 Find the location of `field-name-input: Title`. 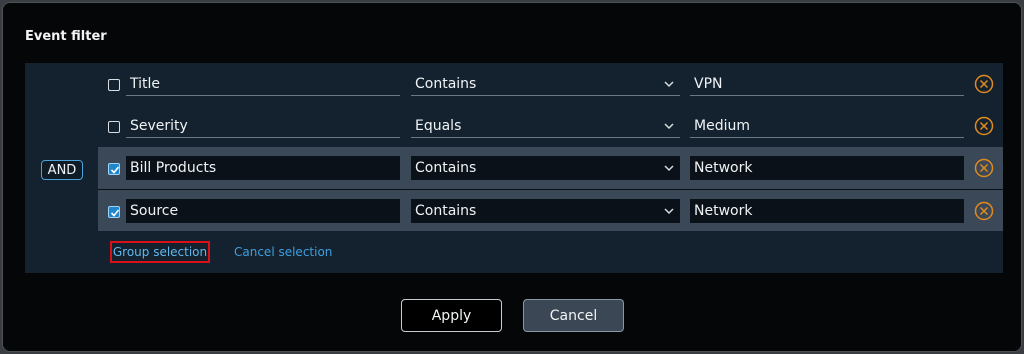

field-name-input: Title is located at coordinates (263, 84).